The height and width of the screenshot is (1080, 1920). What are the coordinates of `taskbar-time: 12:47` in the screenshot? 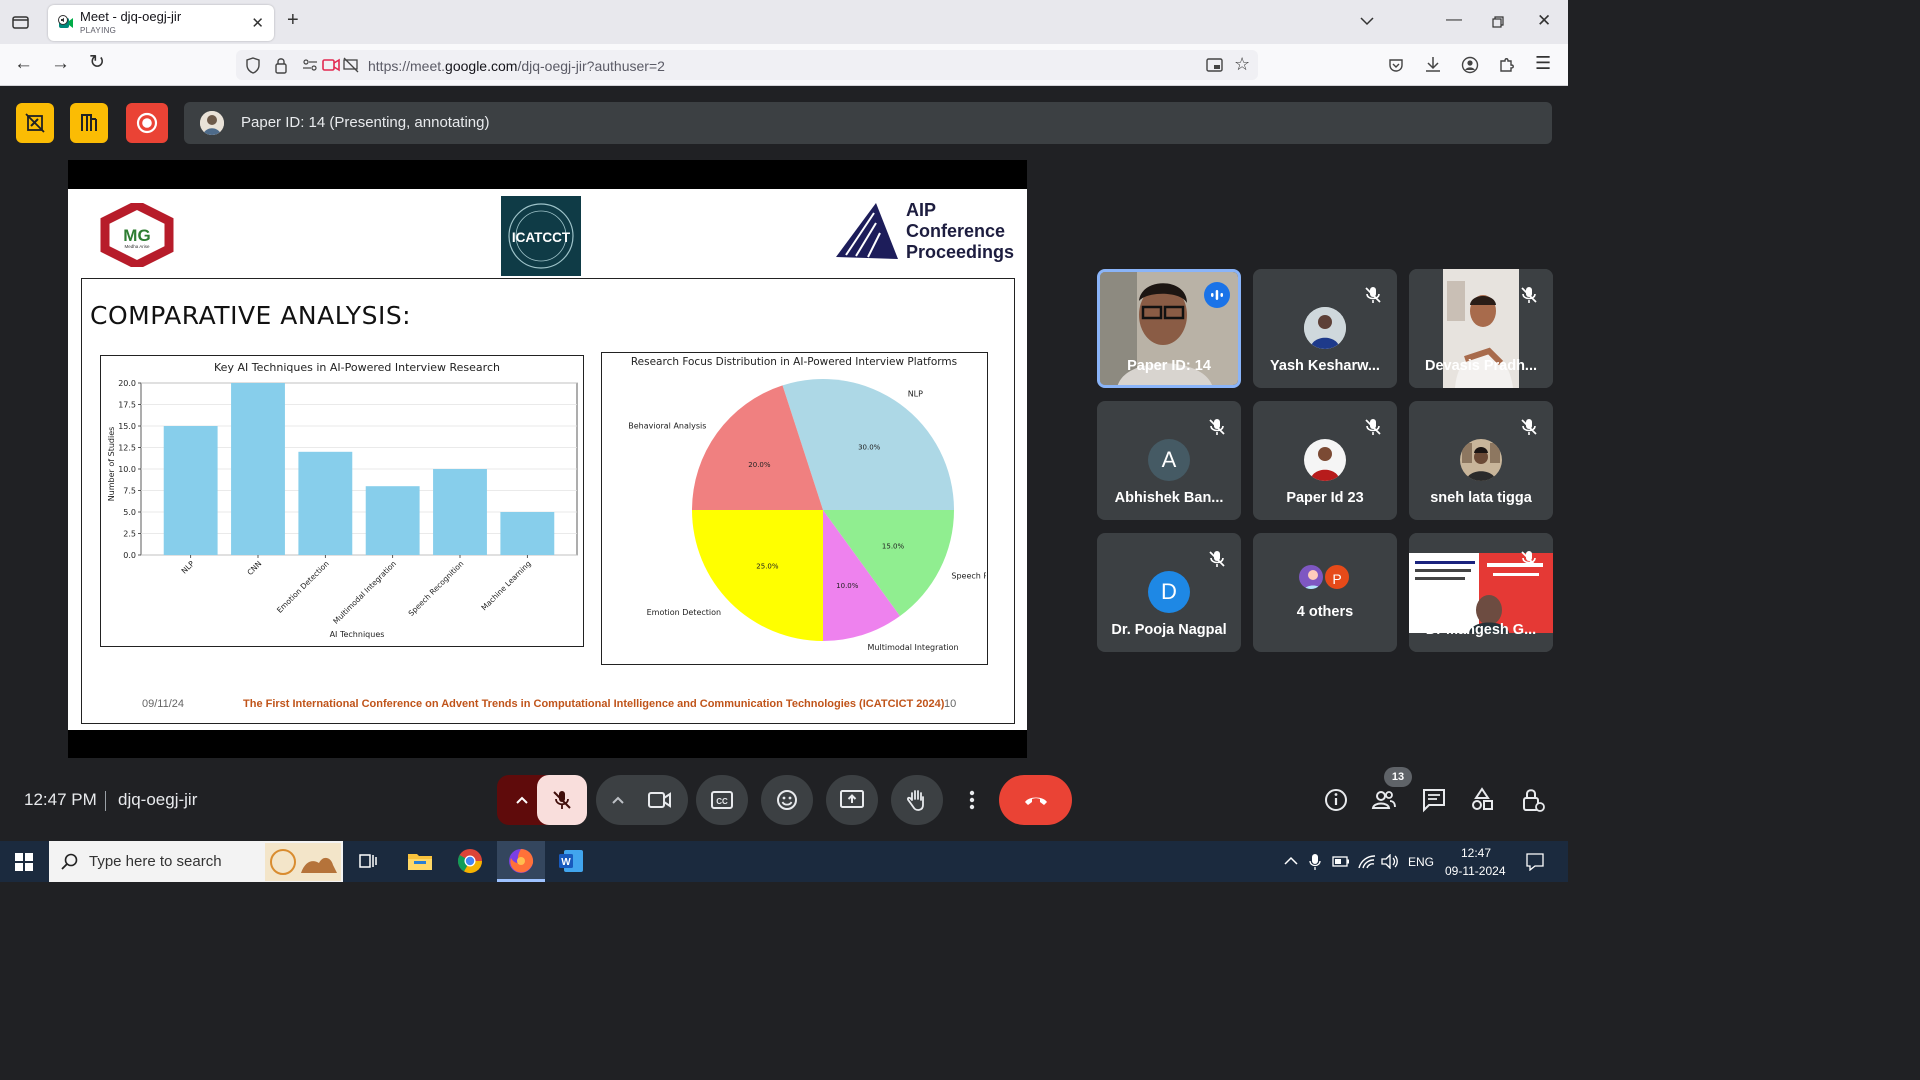 It's located at (1476, 853).